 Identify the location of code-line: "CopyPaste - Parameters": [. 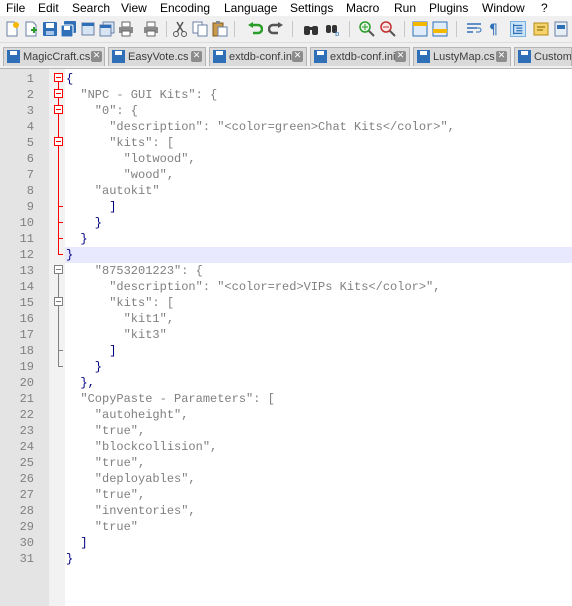
(170, 399).